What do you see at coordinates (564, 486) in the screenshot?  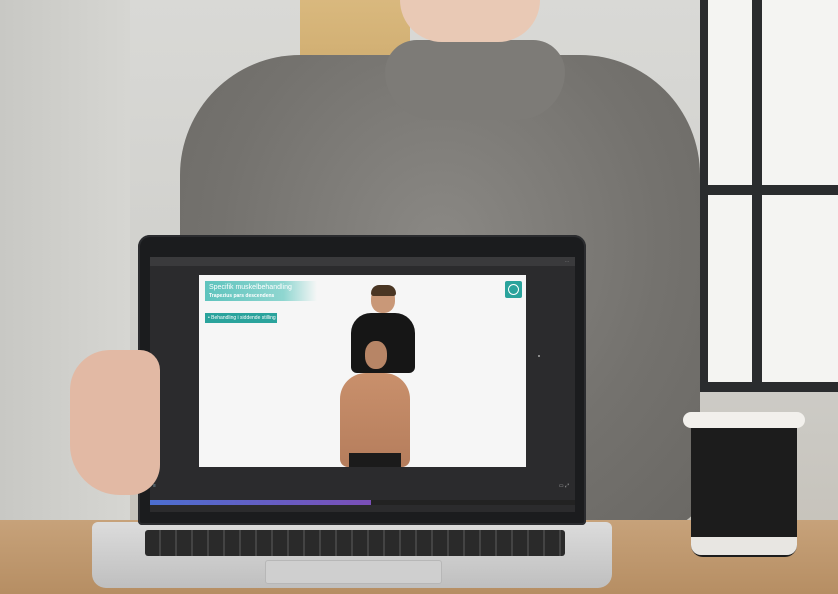 I see `fullscreen-icon: ▭ ⤢` at bounding box center [564, 486].